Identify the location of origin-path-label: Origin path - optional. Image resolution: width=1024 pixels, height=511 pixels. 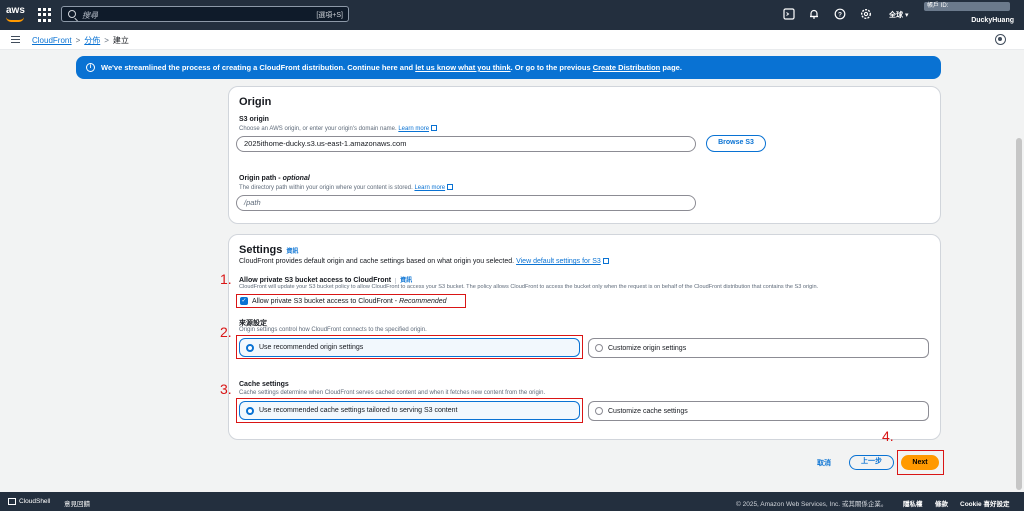
(274, 178).